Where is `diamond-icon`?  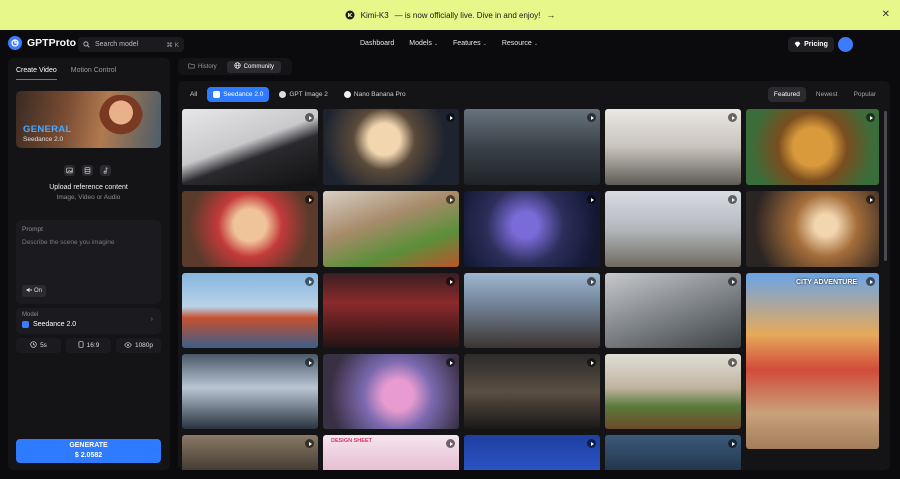
diamond-icon is located at coordinates (797, 44).